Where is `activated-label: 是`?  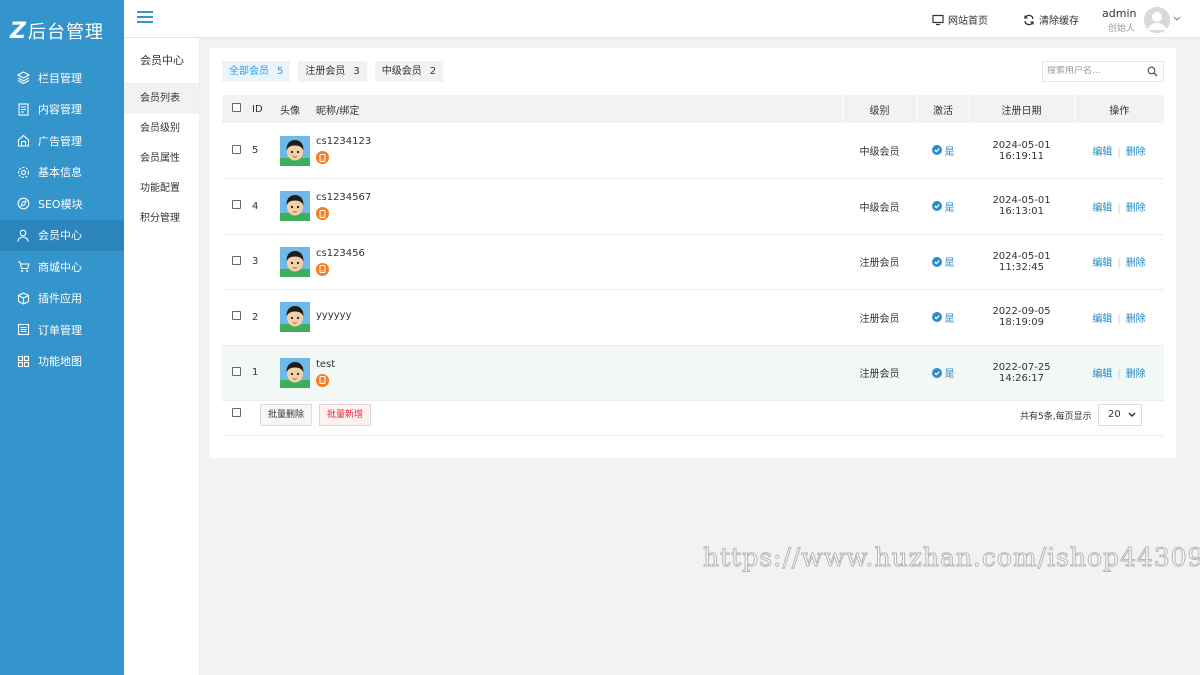
activated-label: 是 is located at coordinates (949, 263).